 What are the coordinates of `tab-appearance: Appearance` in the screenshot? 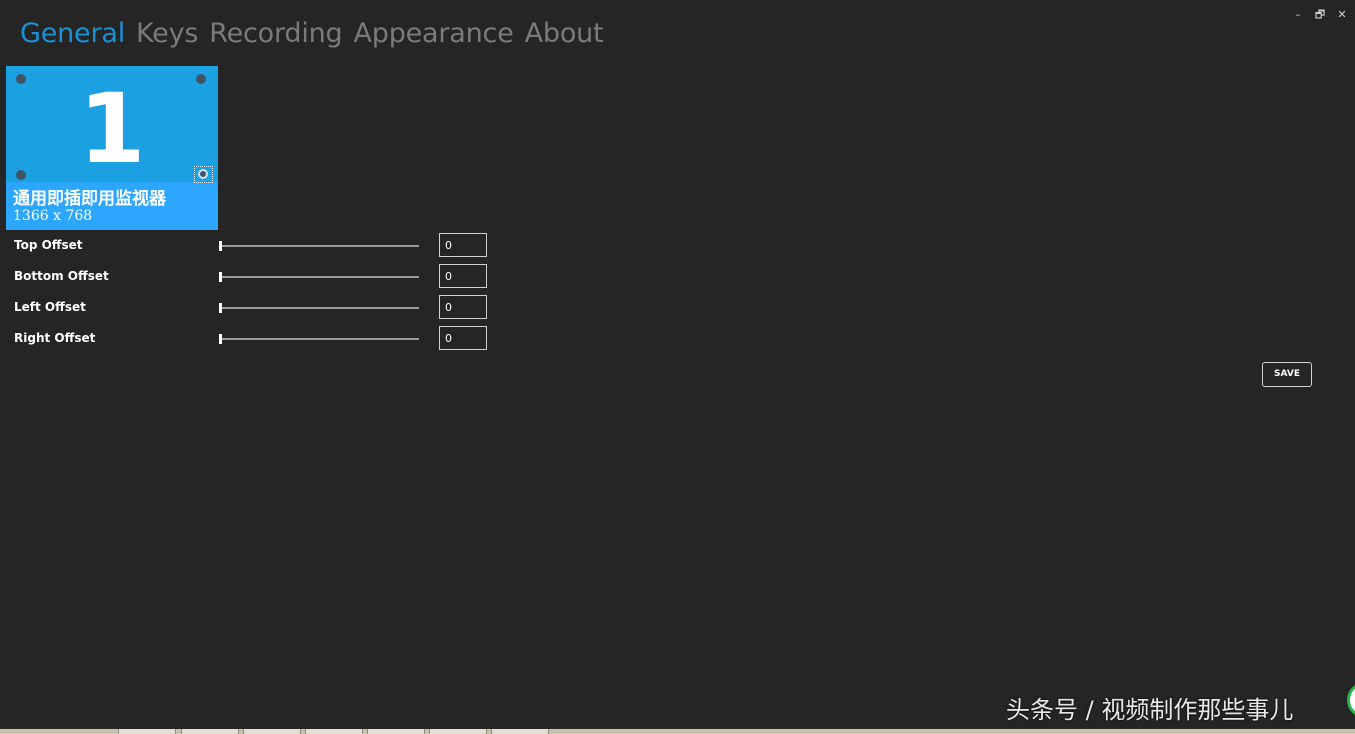 It's located at (433, 33).